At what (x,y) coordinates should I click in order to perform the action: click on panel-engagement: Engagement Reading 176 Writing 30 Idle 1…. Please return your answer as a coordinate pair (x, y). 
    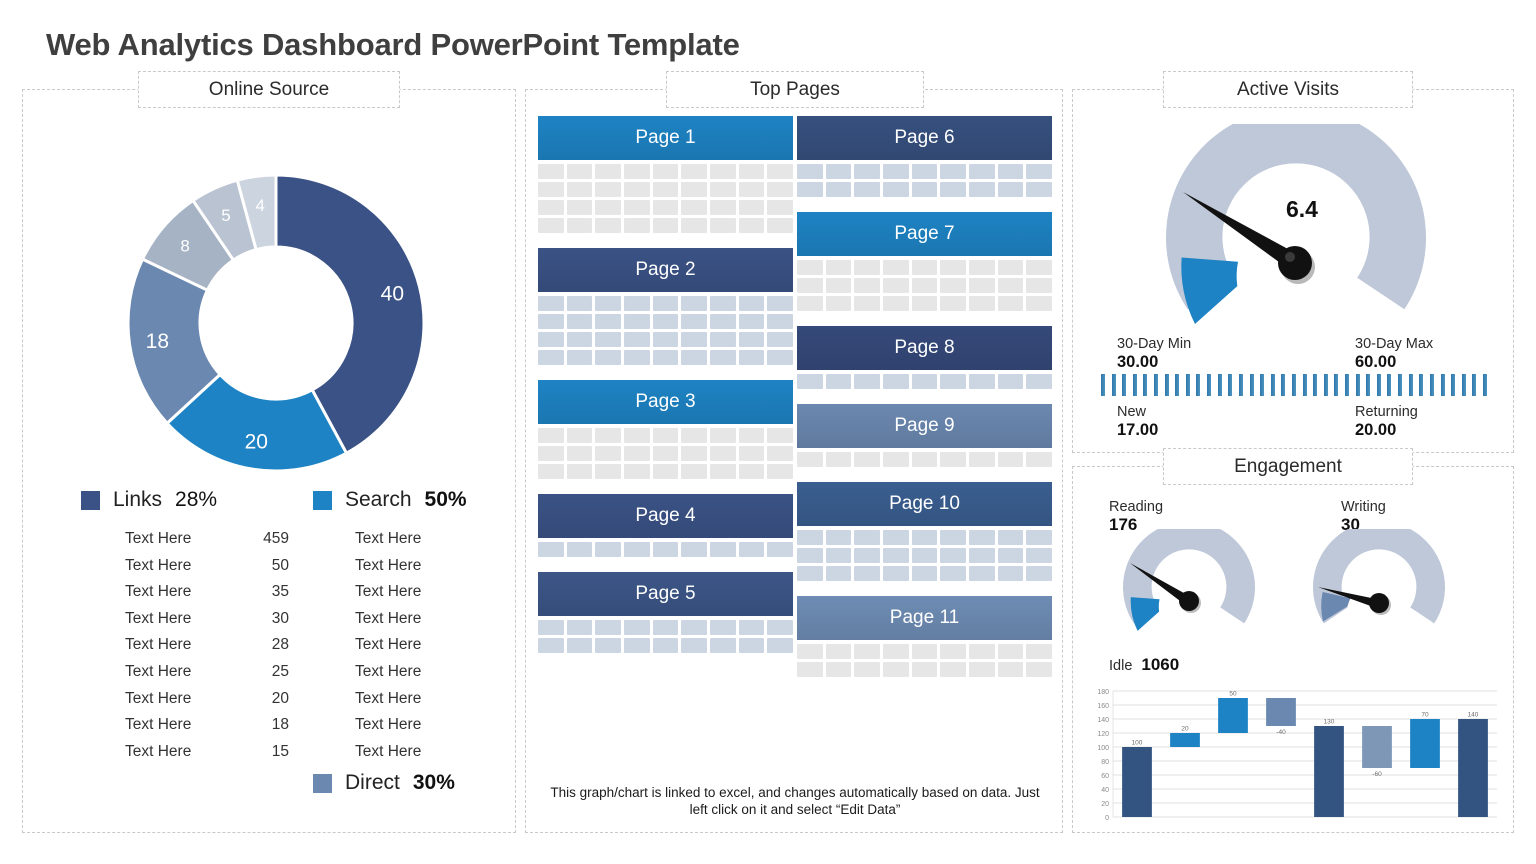
    Looking at the image, I should click on (1293, 640).